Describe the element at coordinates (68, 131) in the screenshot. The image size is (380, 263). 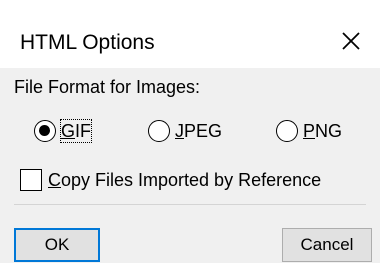
I see `radio-gif-mnemonic: G` at that location.